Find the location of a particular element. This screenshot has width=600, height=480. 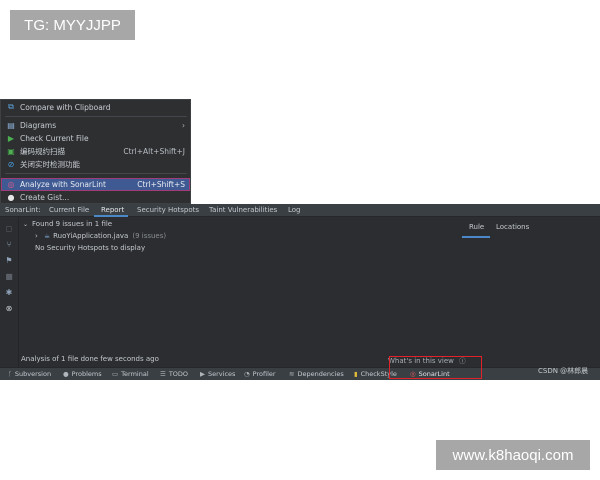

disable-icon: ⊘ is located at coordinates (11, 164).